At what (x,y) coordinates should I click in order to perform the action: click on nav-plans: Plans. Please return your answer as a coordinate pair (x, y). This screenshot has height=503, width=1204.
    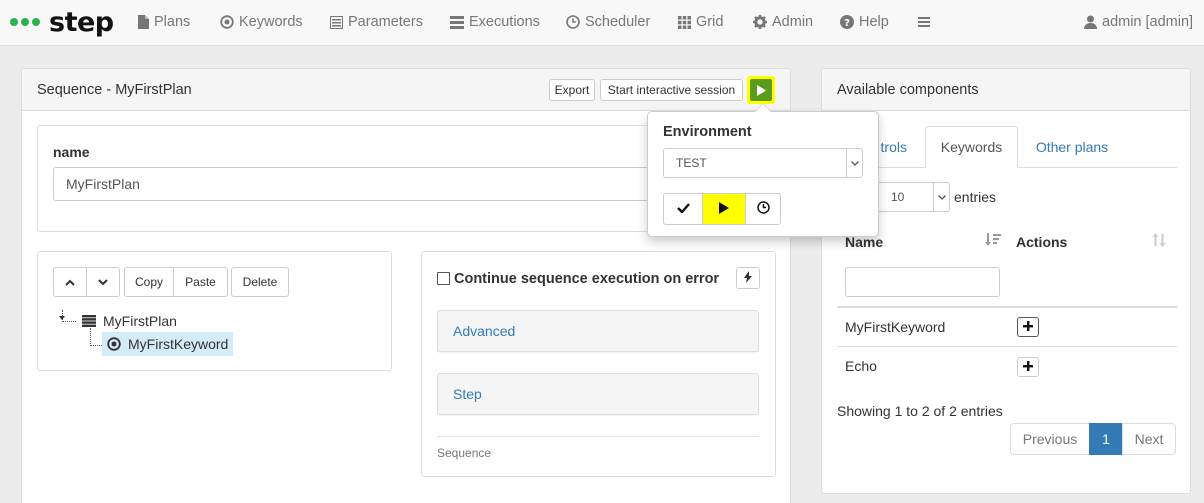
    Looking at the image, I should click on (164, 22).